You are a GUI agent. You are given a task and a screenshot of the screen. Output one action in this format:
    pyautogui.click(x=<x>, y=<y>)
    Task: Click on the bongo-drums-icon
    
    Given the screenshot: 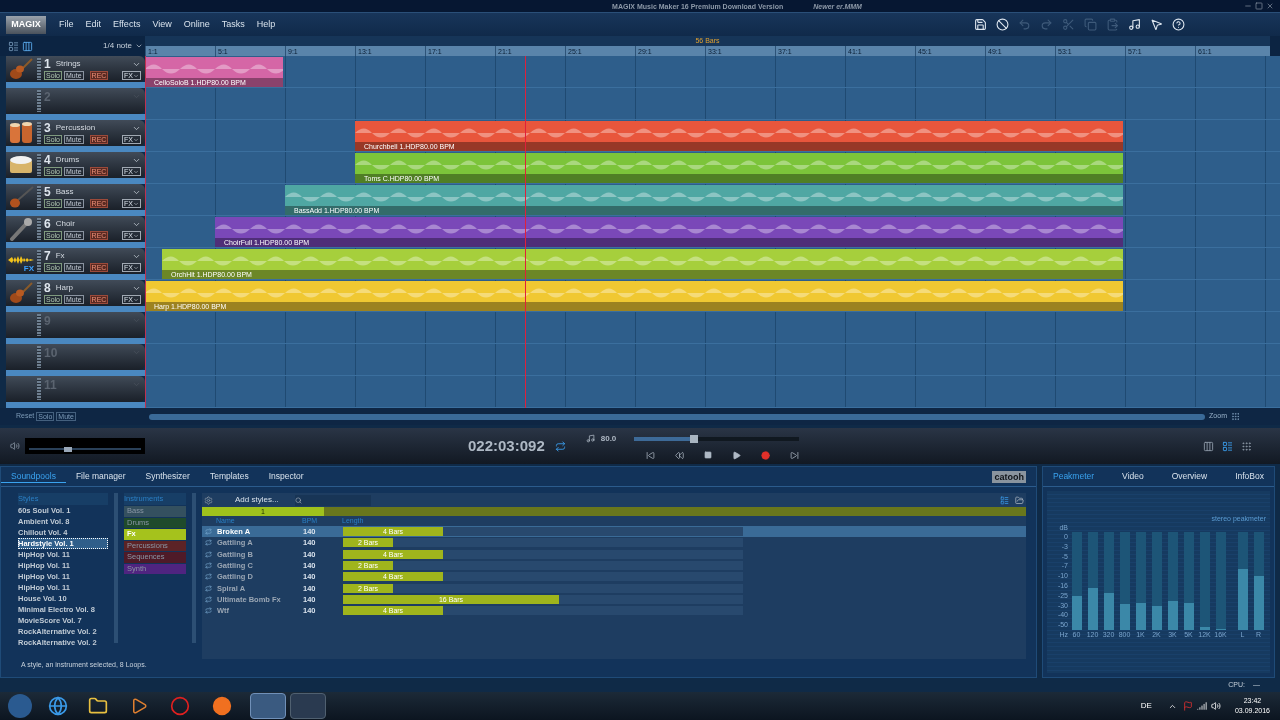 What is the action you would take?
    pyautogui.click(x=21, y=133)
    